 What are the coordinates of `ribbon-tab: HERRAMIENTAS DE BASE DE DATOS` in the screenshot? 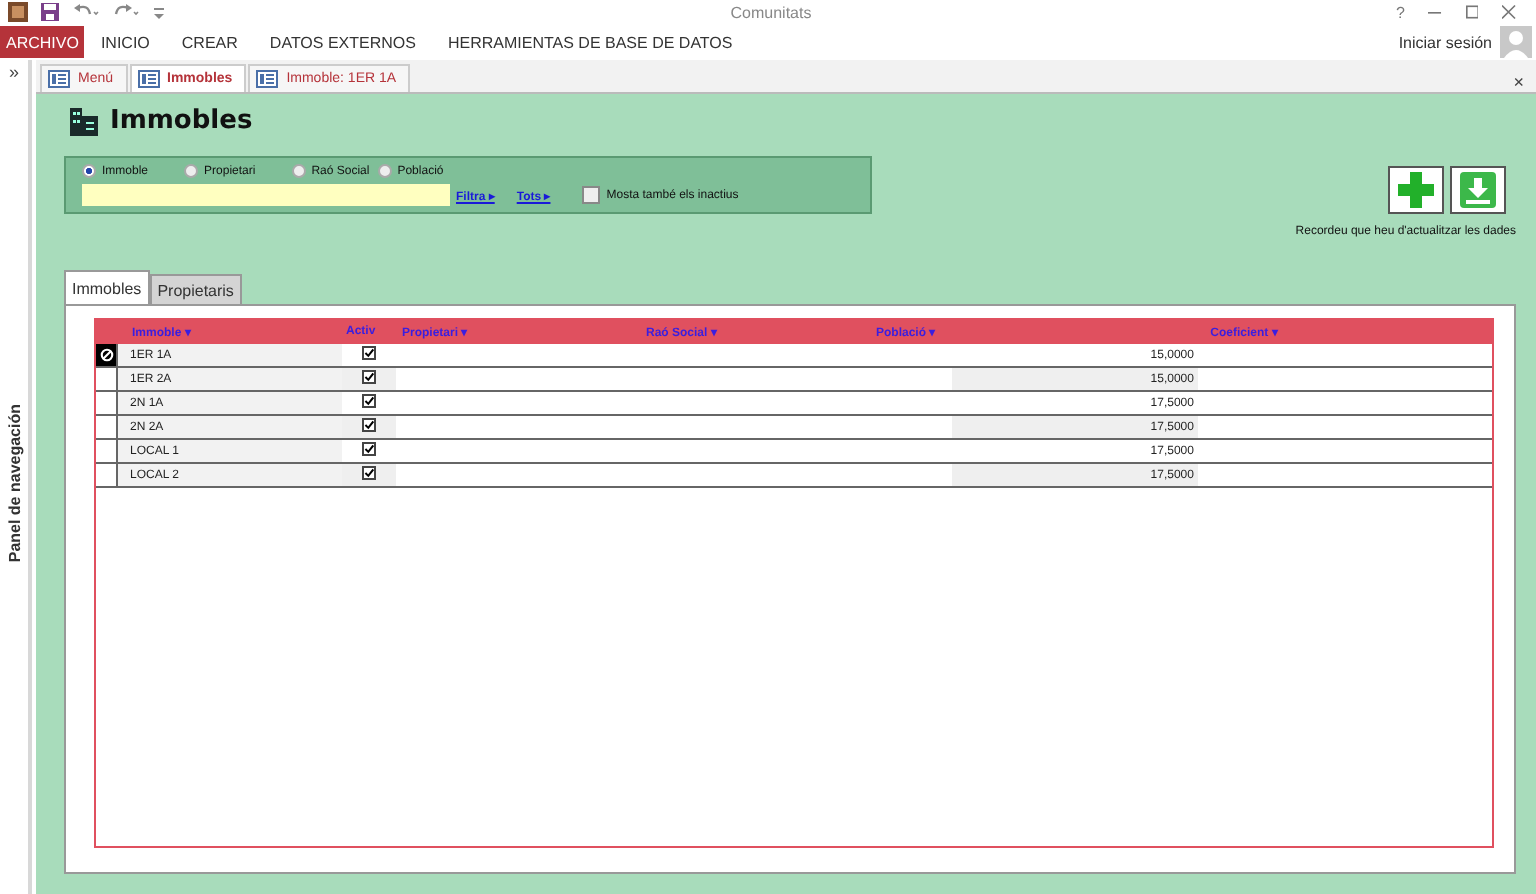 It's located at (590, 42).